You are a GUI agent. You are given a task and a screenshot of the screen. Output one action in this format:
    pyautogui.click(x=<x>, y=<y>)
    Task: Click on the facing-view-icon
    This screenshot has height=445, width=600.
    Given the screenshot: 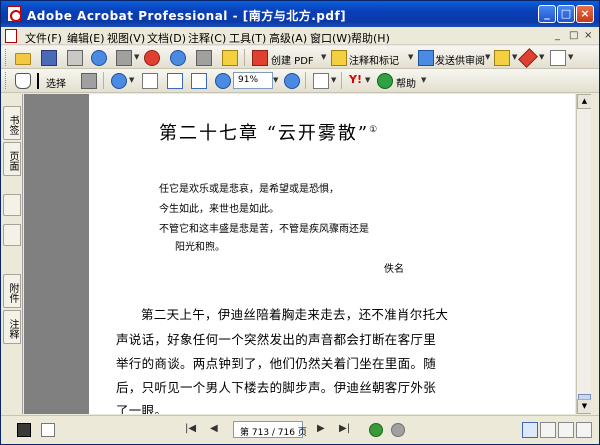 What is the action you would take?
    pyautogui.click(x=566, y=430)
    